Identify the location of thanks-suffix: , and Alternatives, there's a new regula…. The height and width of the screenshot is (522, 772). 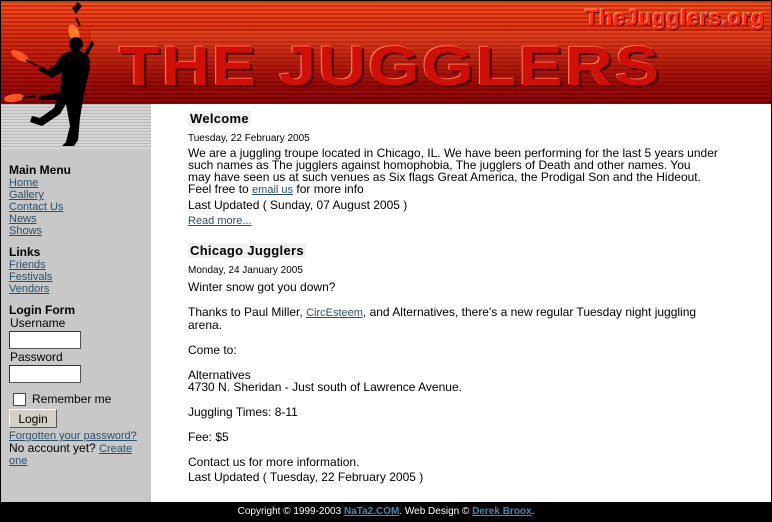
(529, 312).